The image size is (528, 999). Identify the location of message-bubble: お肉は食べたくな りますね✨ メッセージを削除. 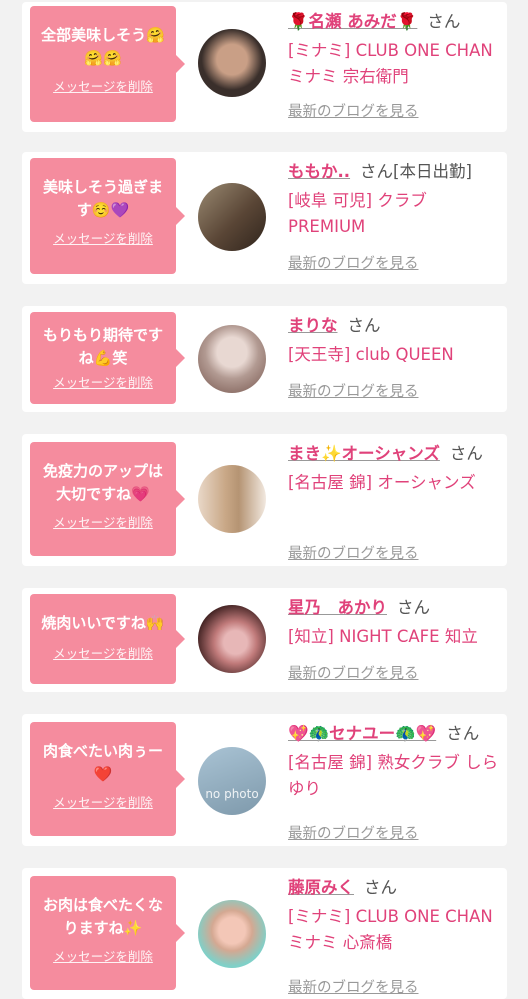
(107, 933).